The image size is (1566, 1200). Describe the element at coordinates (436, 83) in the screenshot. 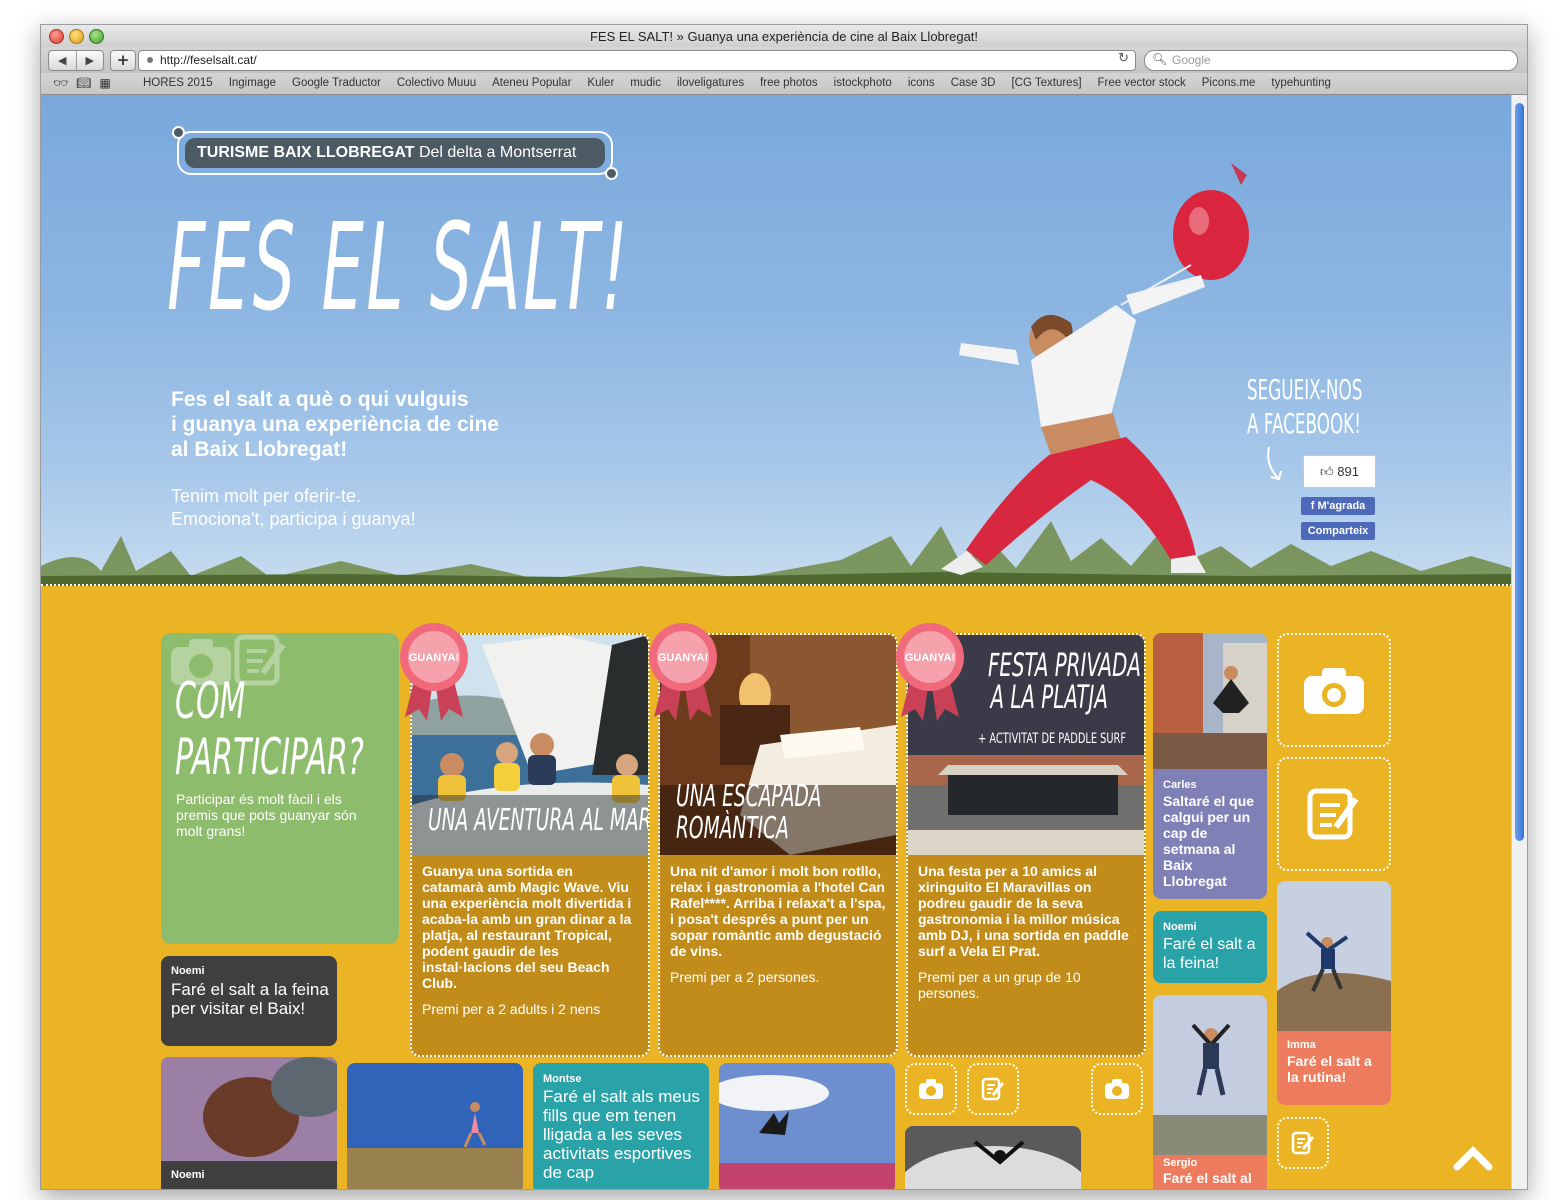

I see `bookmark-item: Colectivo Muuu` at that location.